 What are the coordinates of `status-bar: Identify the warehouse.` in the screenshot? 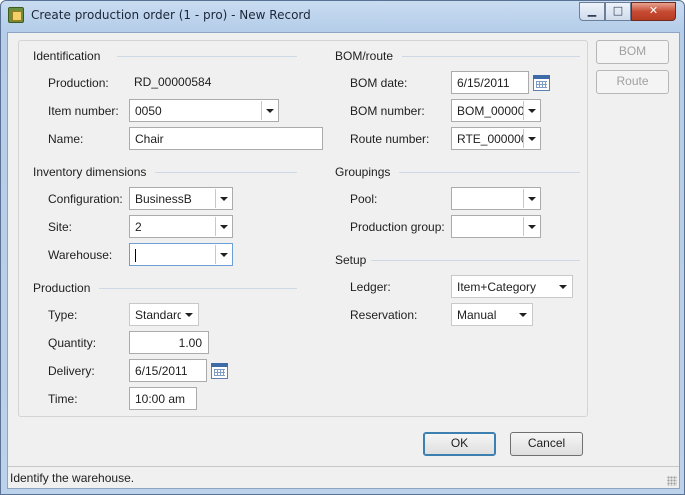 It's located at (343, 477).